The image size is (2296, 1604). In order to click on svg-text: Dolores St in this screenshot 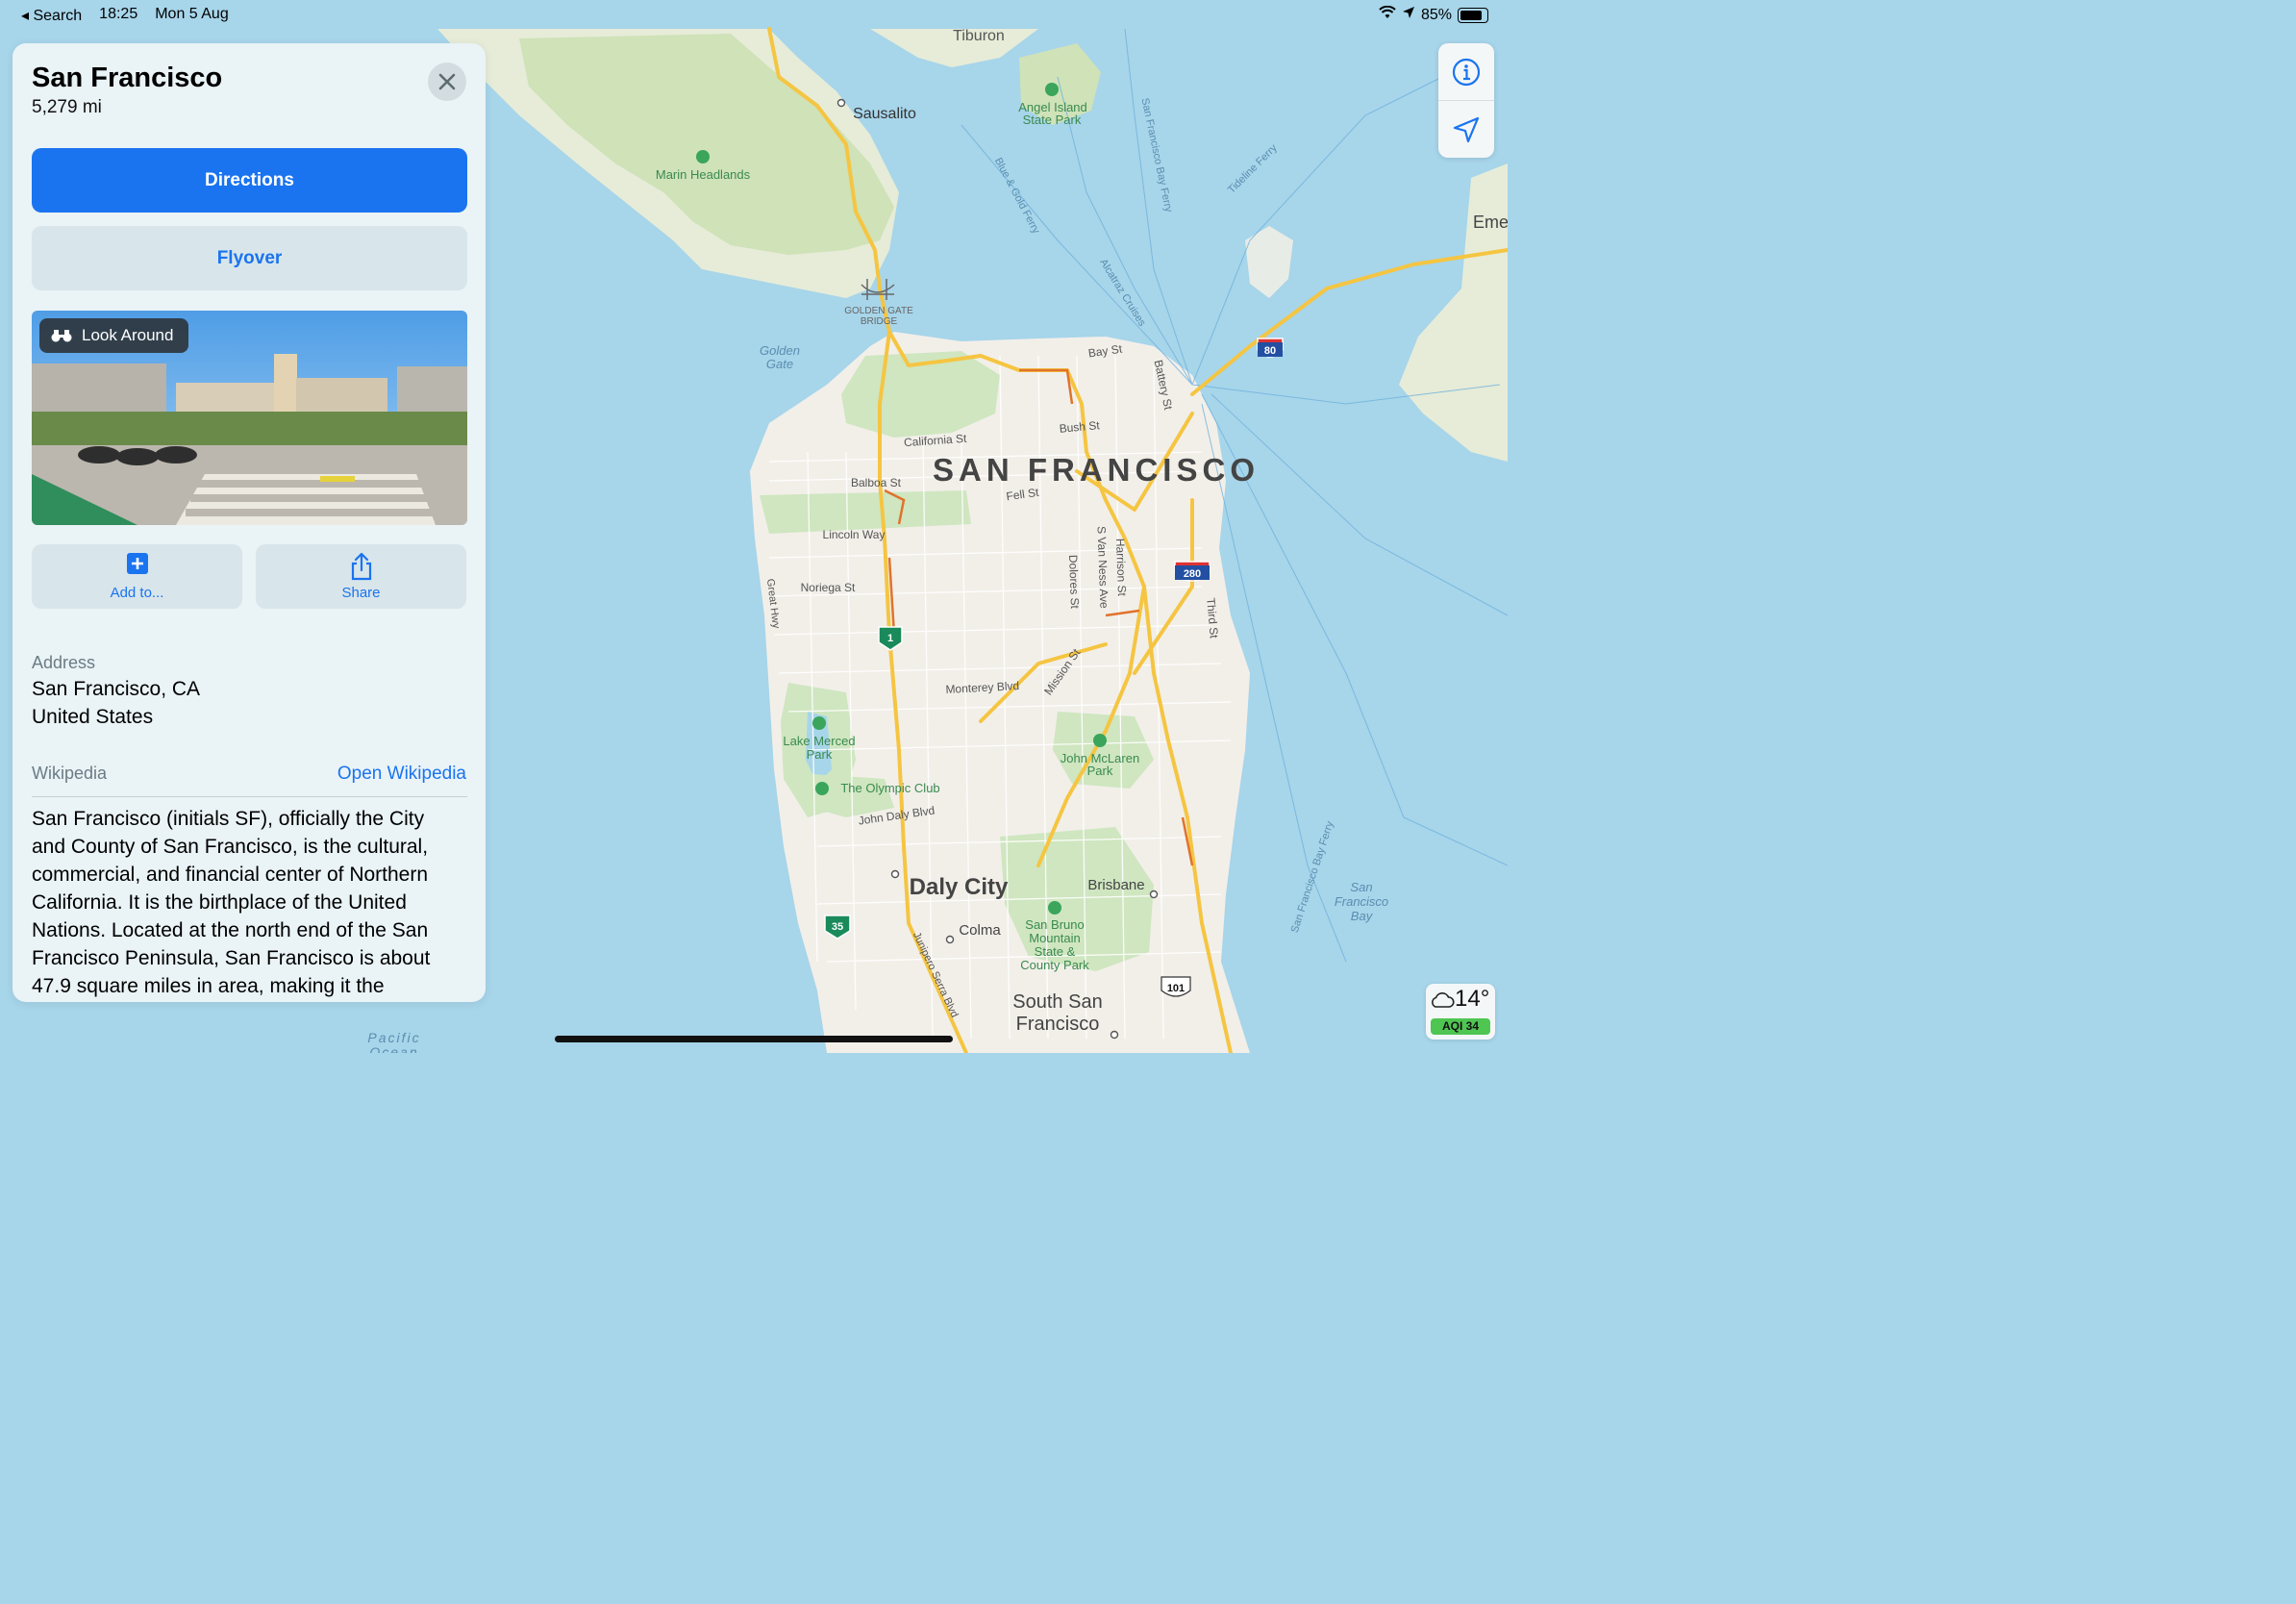, I will do `click(1074, 582)`.